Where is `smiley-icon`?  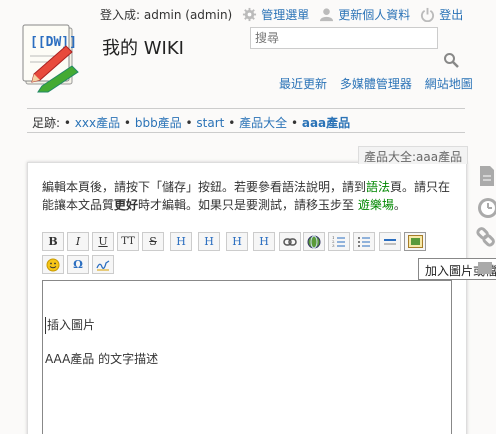
smiley-icon is located at coordinates (53, 264).